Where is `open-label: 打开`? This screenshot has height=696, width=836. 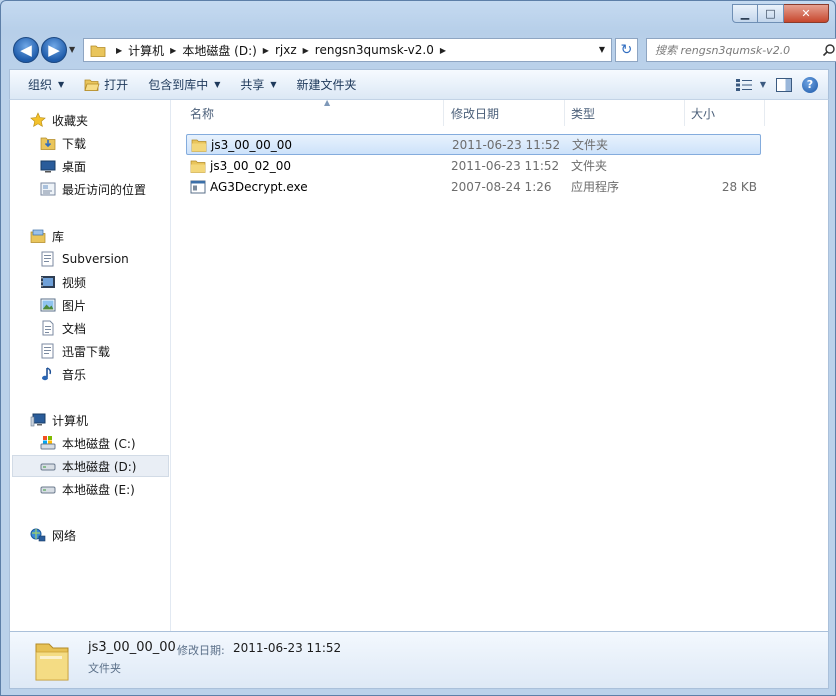
open-label: 打开 is located at coordinates (116, 85).